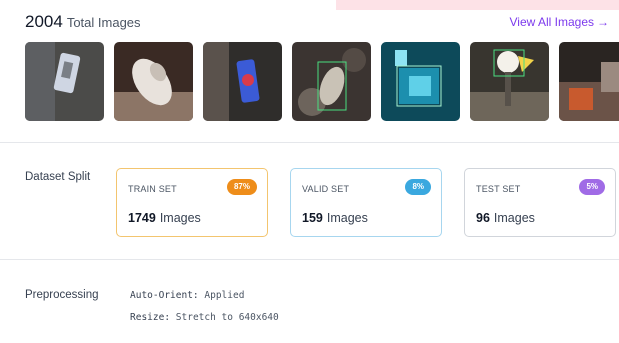 The height and width of the screenshot is (343, 619). I want to click on preprocessing-step-resize: Resize: Stretch to 640x640, so click(204, 317).